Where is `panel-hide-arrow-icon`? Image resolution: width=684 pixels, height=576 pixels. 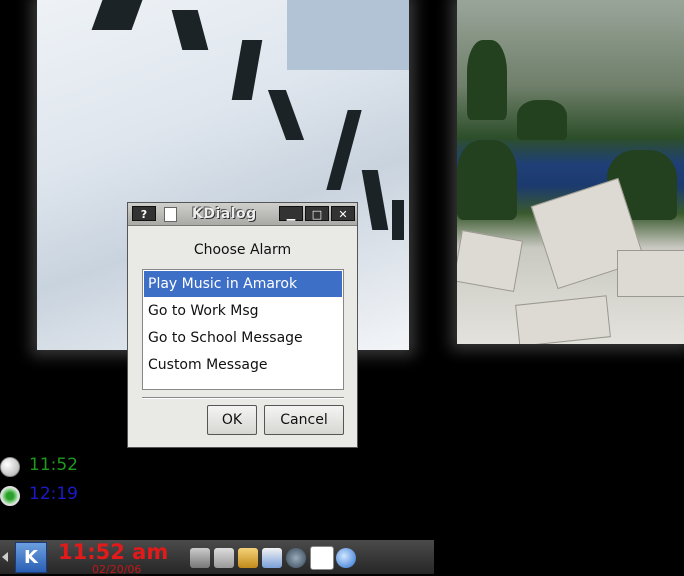 panel-hide-arrow-icon is located at coordinates (5, 557).